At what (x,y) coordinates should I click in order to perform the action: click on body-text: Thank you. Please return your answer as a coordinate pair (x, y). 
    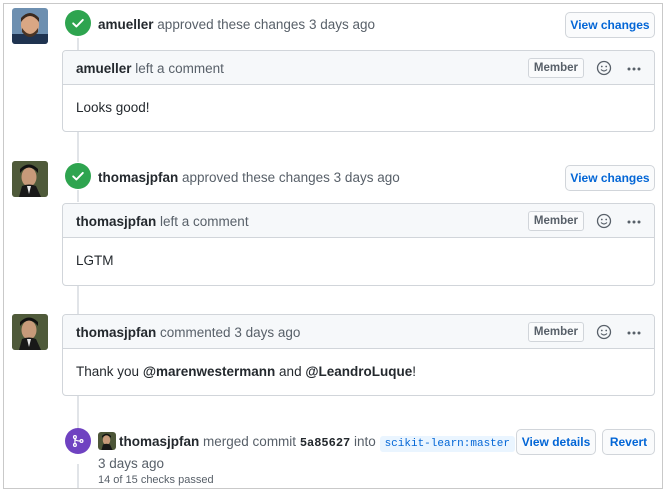
    Looking at the image, I should click on (108, 371).